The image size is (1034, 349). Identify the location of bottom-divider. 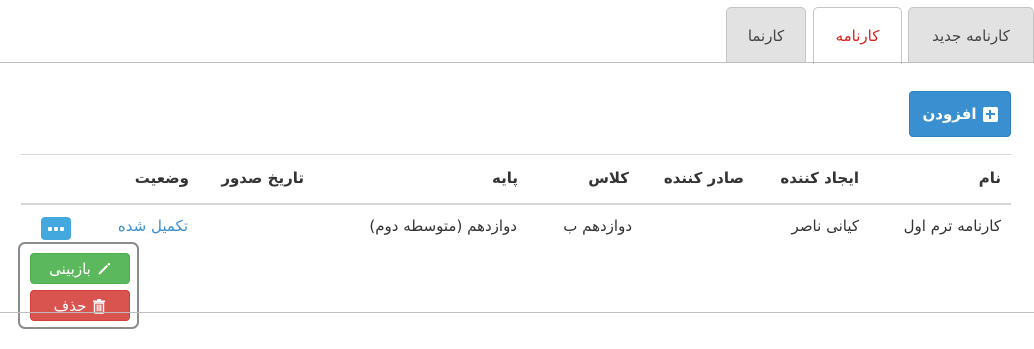
(517, 312).